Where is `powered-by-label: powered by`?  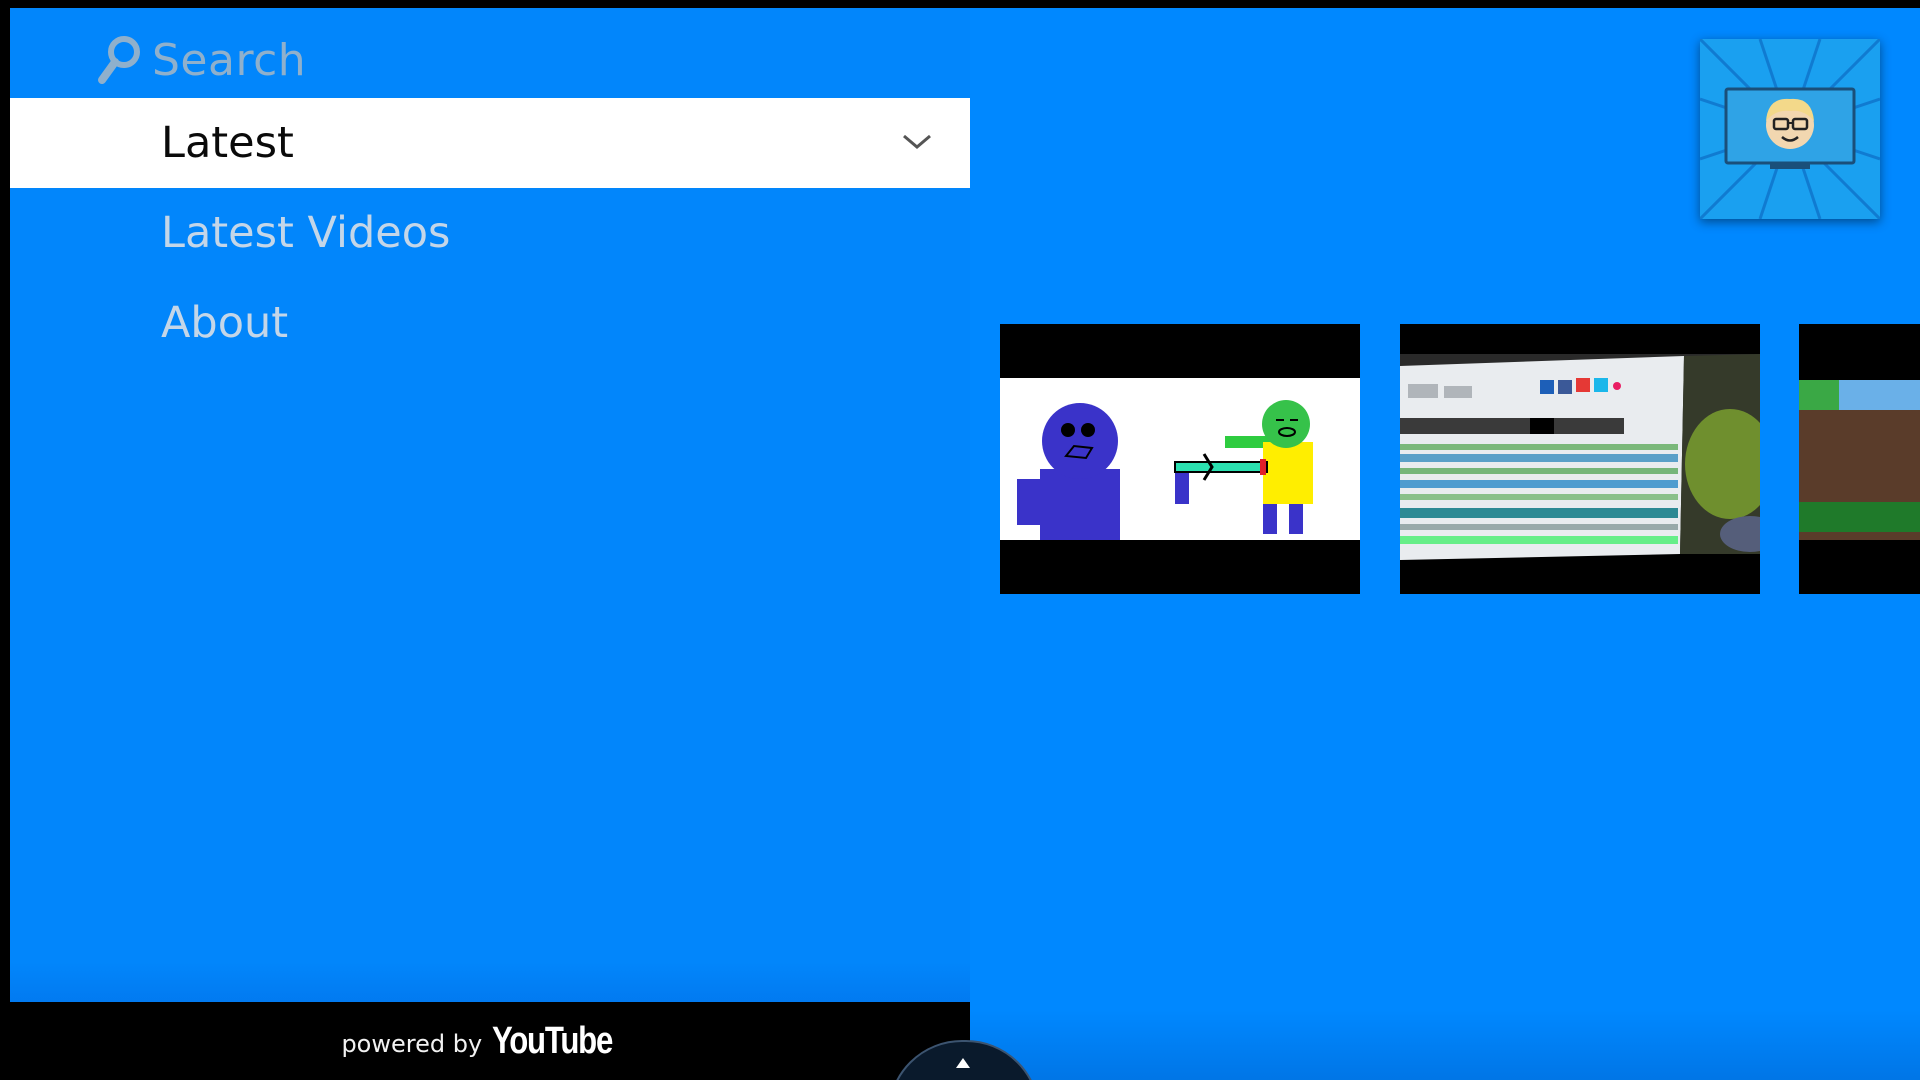
powered-by-label: powered by is located at coordinates (412, 1044).